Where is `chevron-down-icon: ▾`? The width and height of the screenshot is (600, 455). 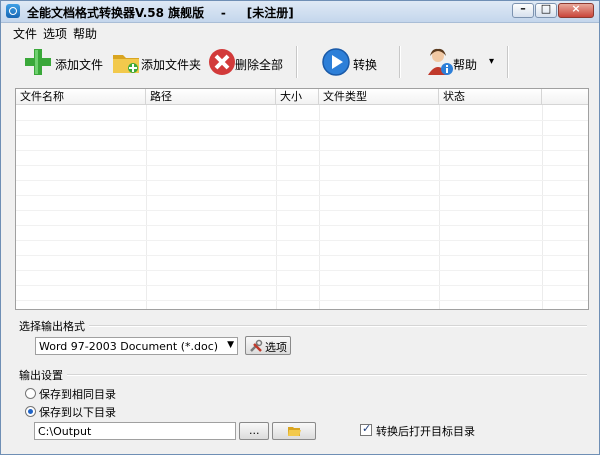 chevron-down-icon: ▾ is located at coordinates (491, 61).